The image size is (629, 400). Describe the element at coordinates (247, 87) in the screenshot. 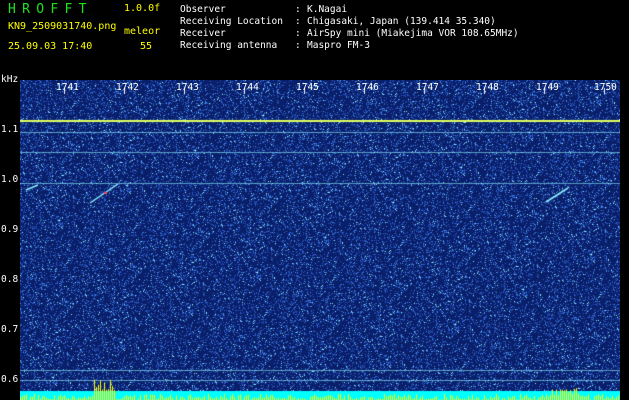

I see `x-tick: 1744` at that location.